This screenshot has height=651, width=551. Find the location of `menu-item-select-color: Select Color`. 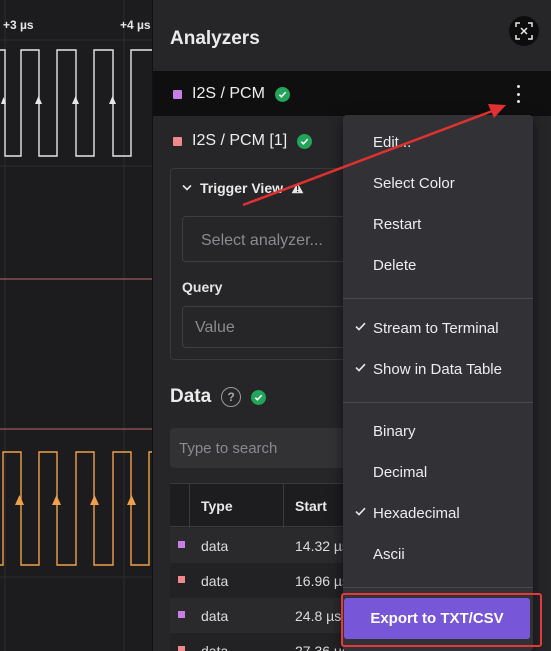

menu-item-select-color: Select Color is located at coordinates (438, 184).